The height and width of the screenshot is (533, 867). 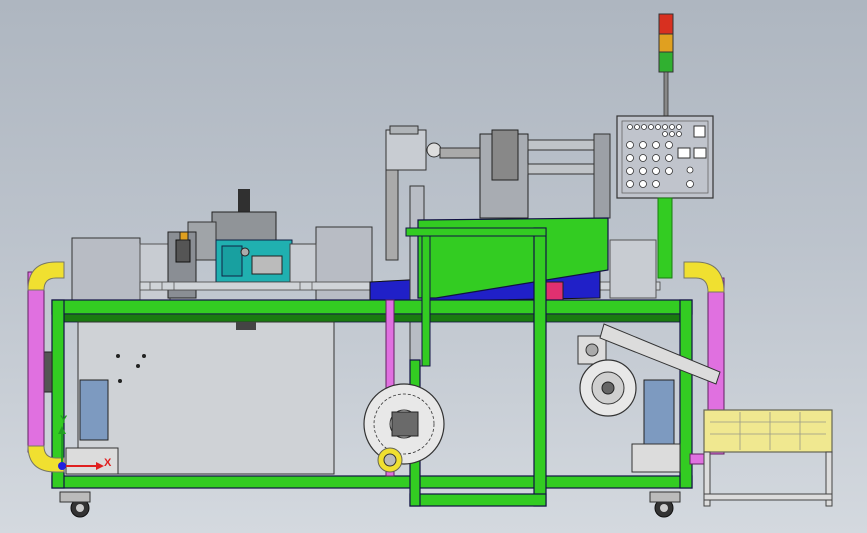 I want to click on signal-tower-icon, so click(x=666, y=65).